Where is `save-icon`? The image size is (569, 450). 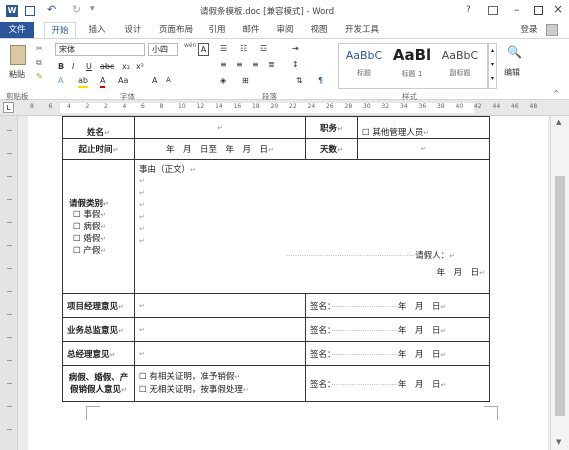
save-icon is located at coordinates (30, 11).